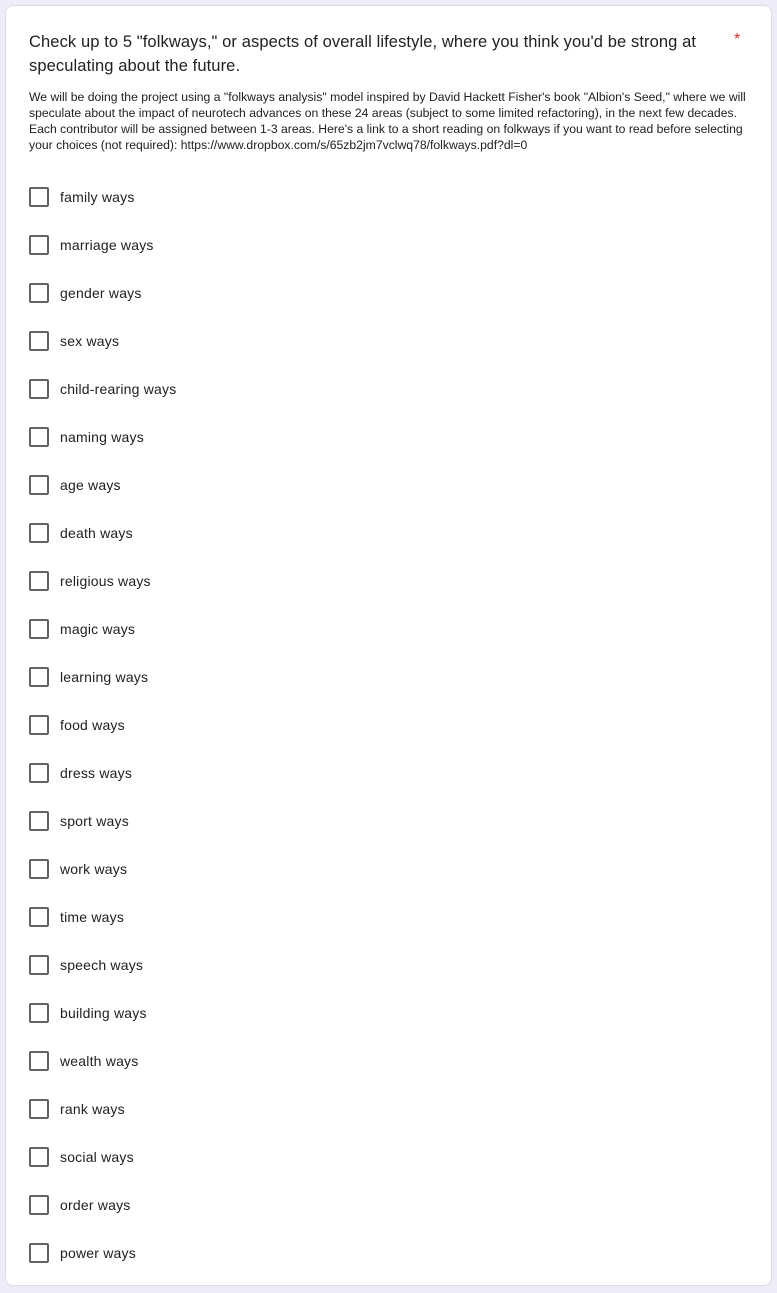  What do you see at coordinates (389, 533) in the screenshot?
I see `checkbox-option-death-ways: death ways` at bounding box center [389, 533].